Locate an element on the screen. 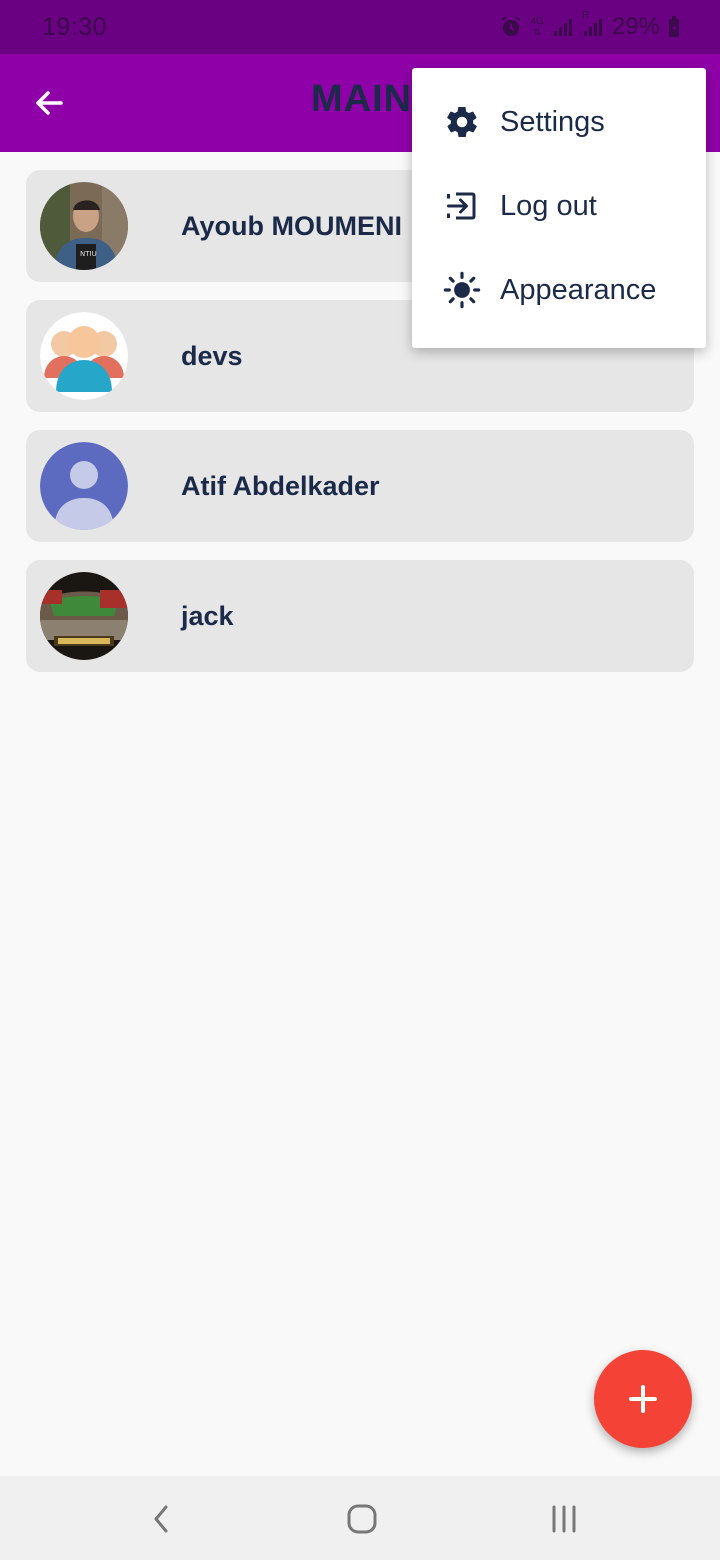  menu-item-settings: Settings is located at coordinates (559, 122).